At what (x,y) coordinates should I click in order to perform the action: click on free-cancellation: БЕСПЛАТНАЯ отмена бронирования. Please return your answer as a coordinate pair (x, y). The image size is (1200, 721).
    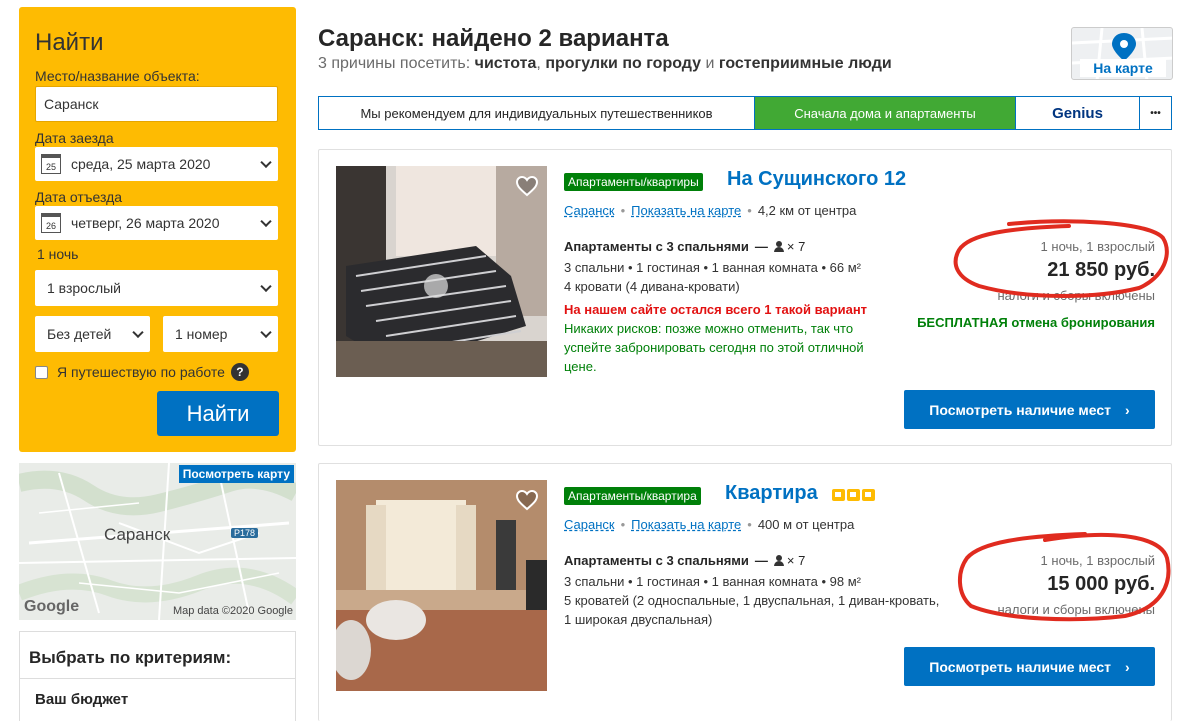
    Looking at the image, I should click on (1036, 322).